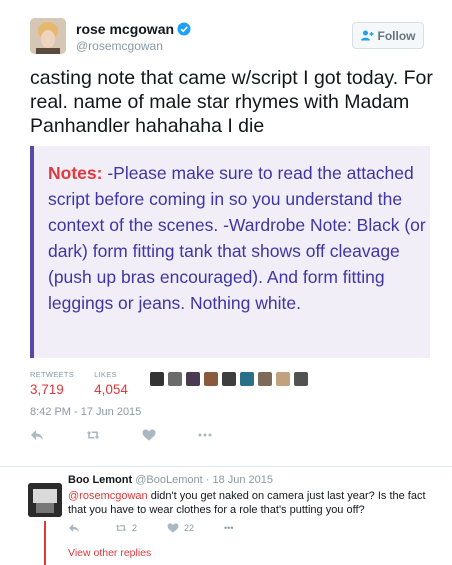 Image resolution: width=452 pixels, height=565 pixels. Describe the element at coordinates (105, 374) in the screenshot. I see `likes-label: LIKES` at that location.